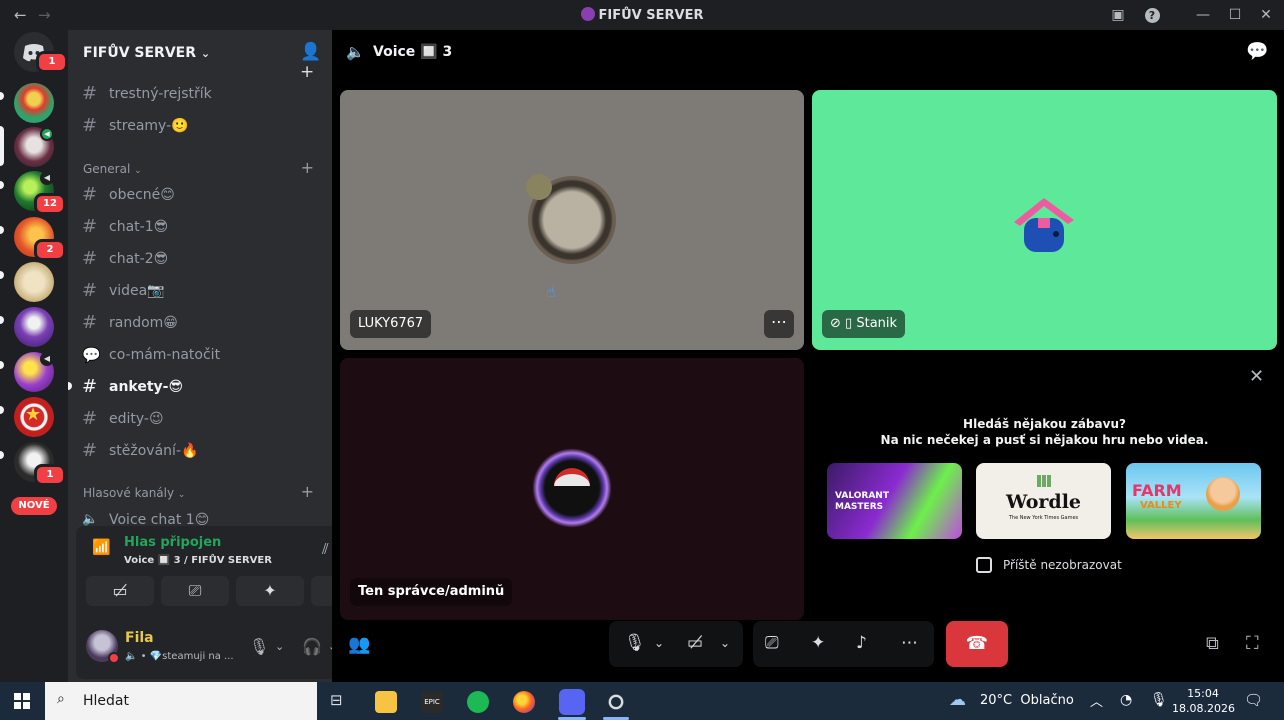 The image size is (1284, 720). What do you see at coordinates (1152, 15) in the screenshot?
I see `help-icon: ?` at bounding box center [1152, 15].